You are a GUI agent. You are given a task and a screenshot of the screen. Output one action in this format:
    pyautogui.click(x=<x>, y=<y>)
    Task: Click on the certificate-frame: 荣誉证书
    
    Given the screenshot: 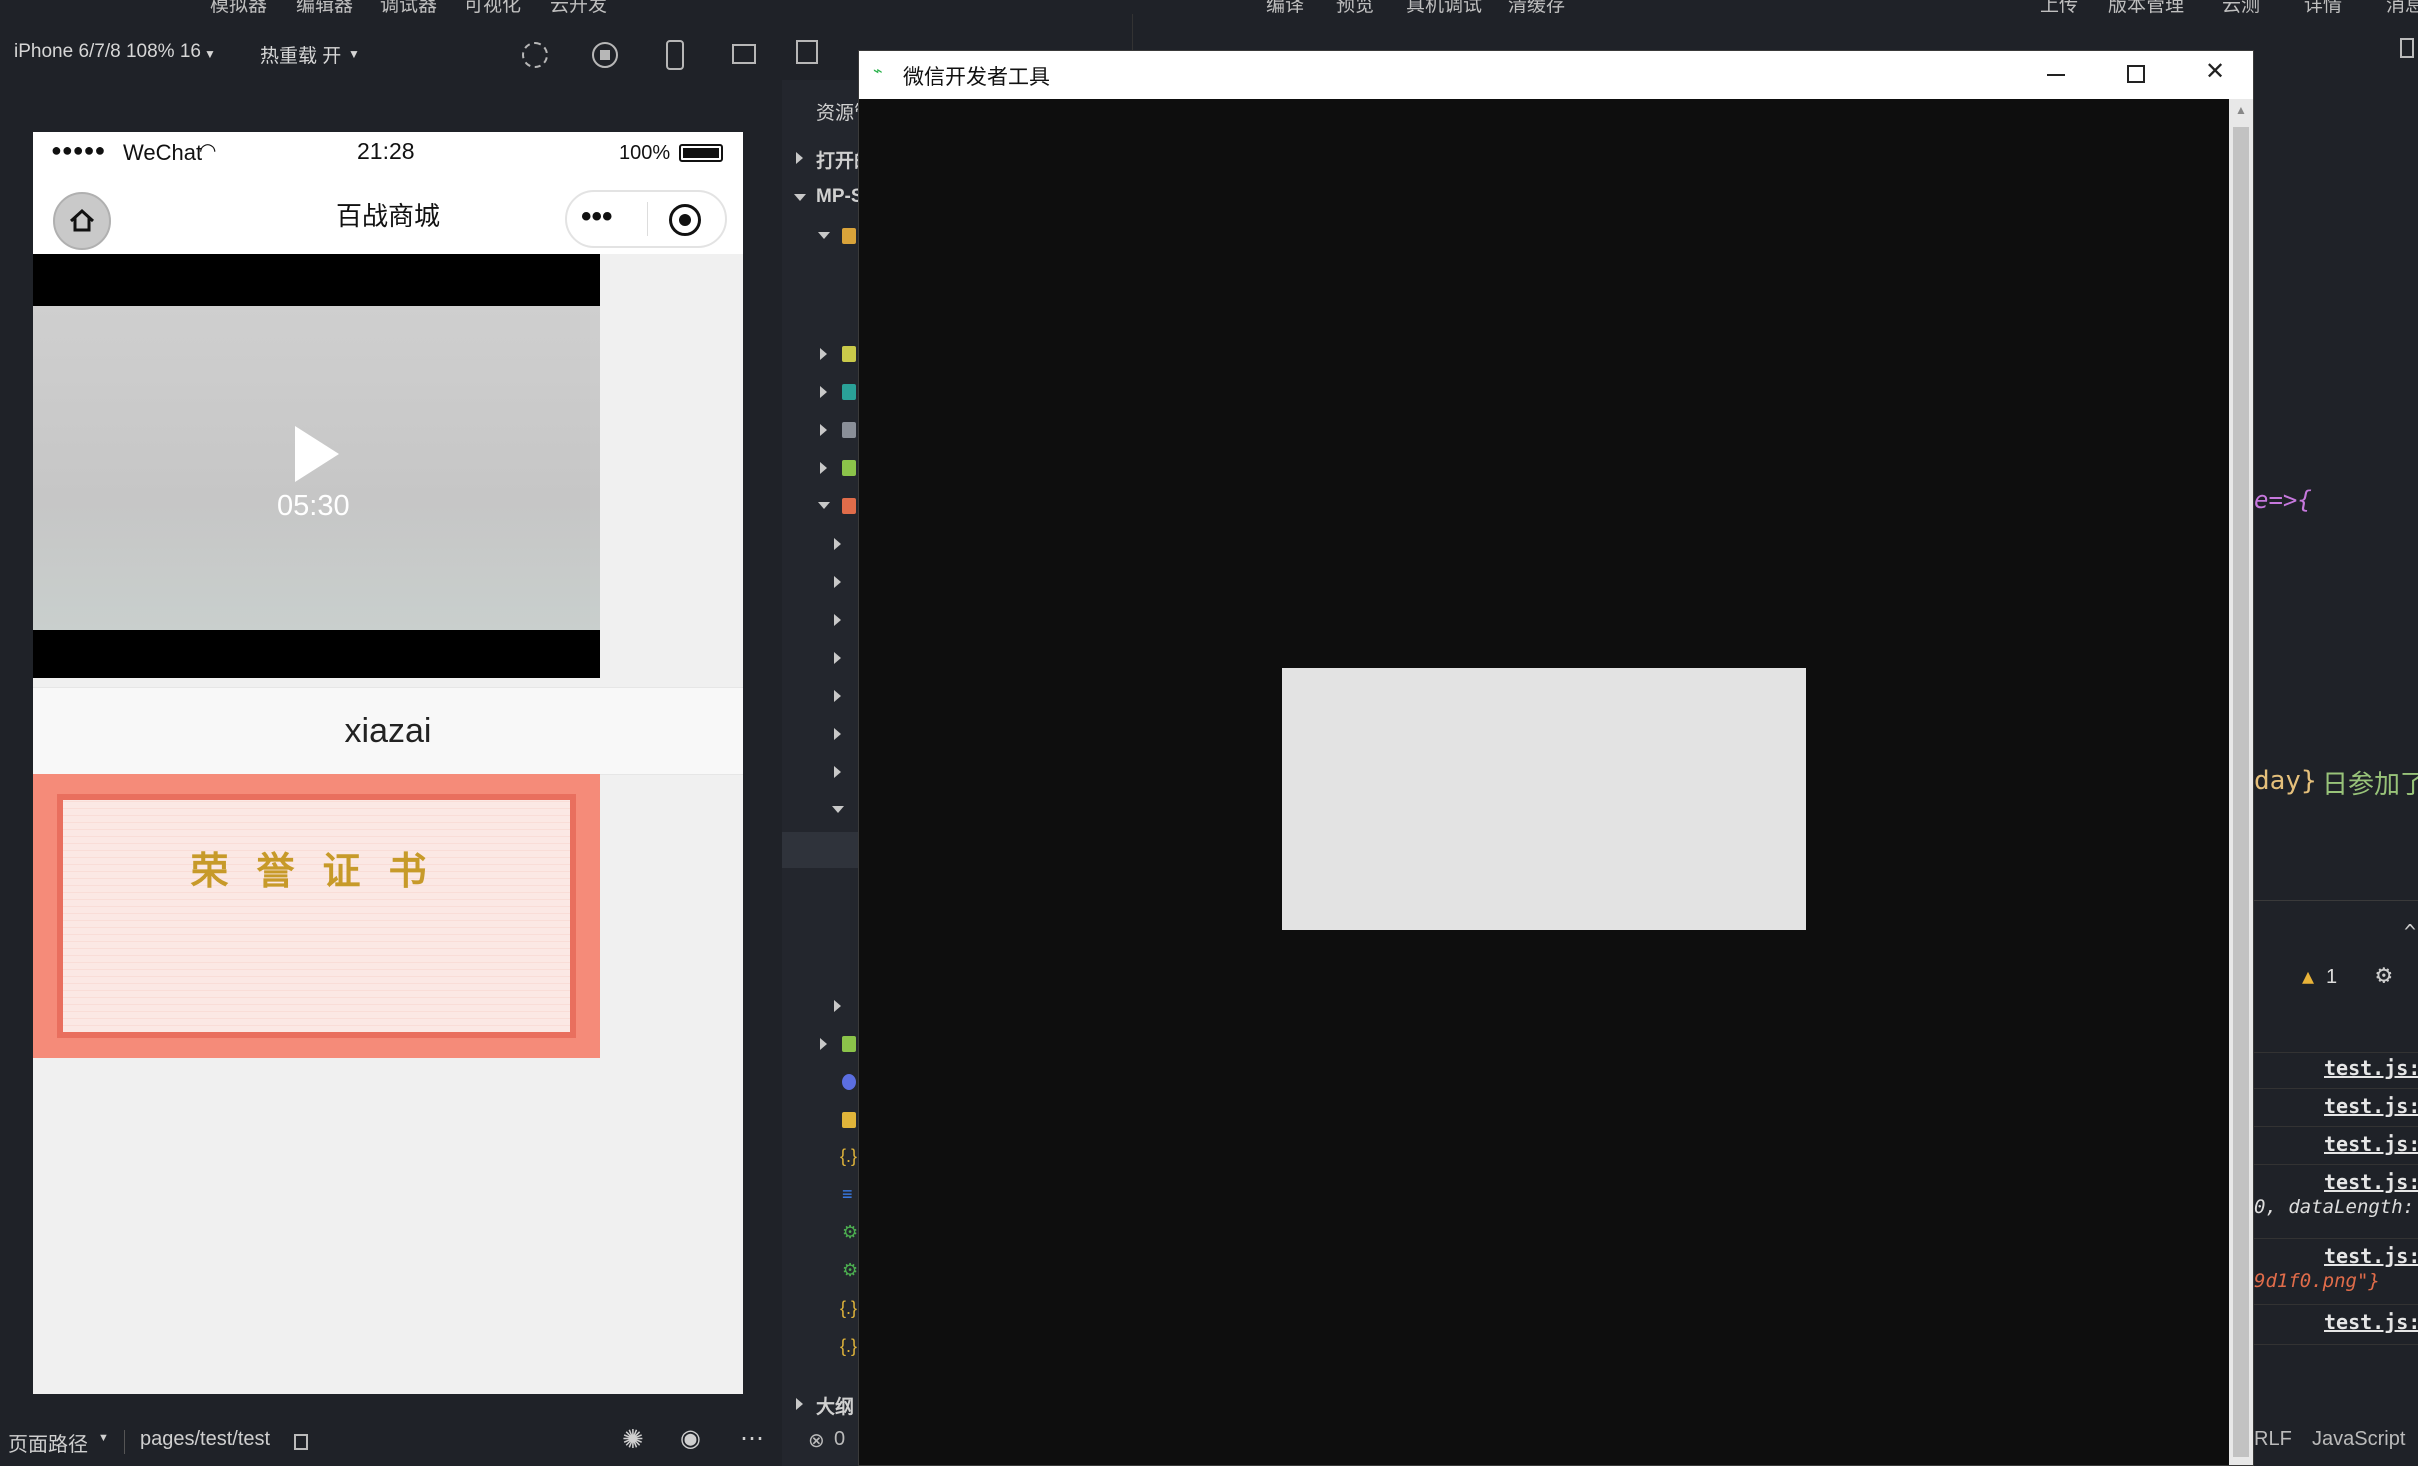 What is the action you would take?
    pyautogui.click(x=316, y=916)
    